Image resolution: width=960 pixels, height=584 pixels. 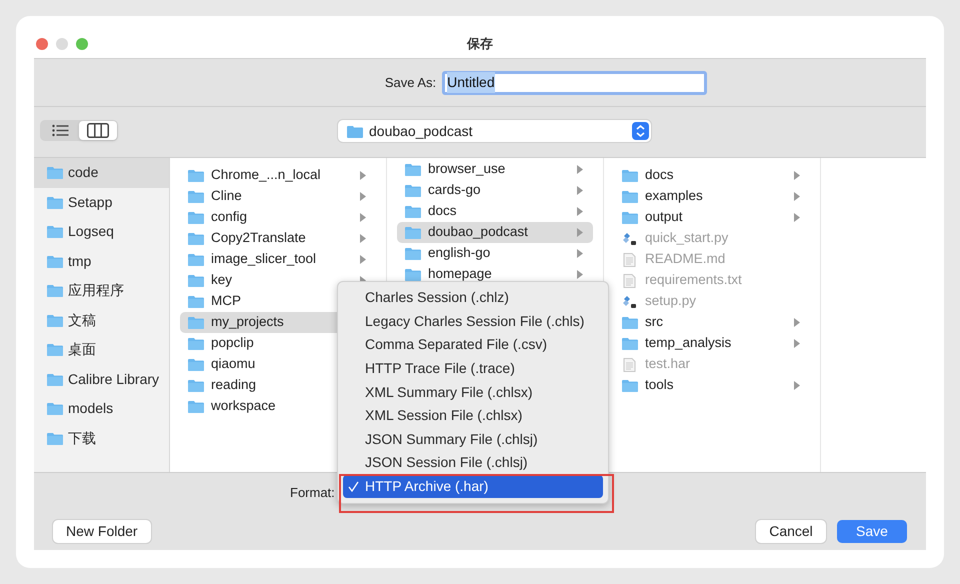 I want to click on menu-item: XML Session File (.chlsx), so click(x=473, y=416).